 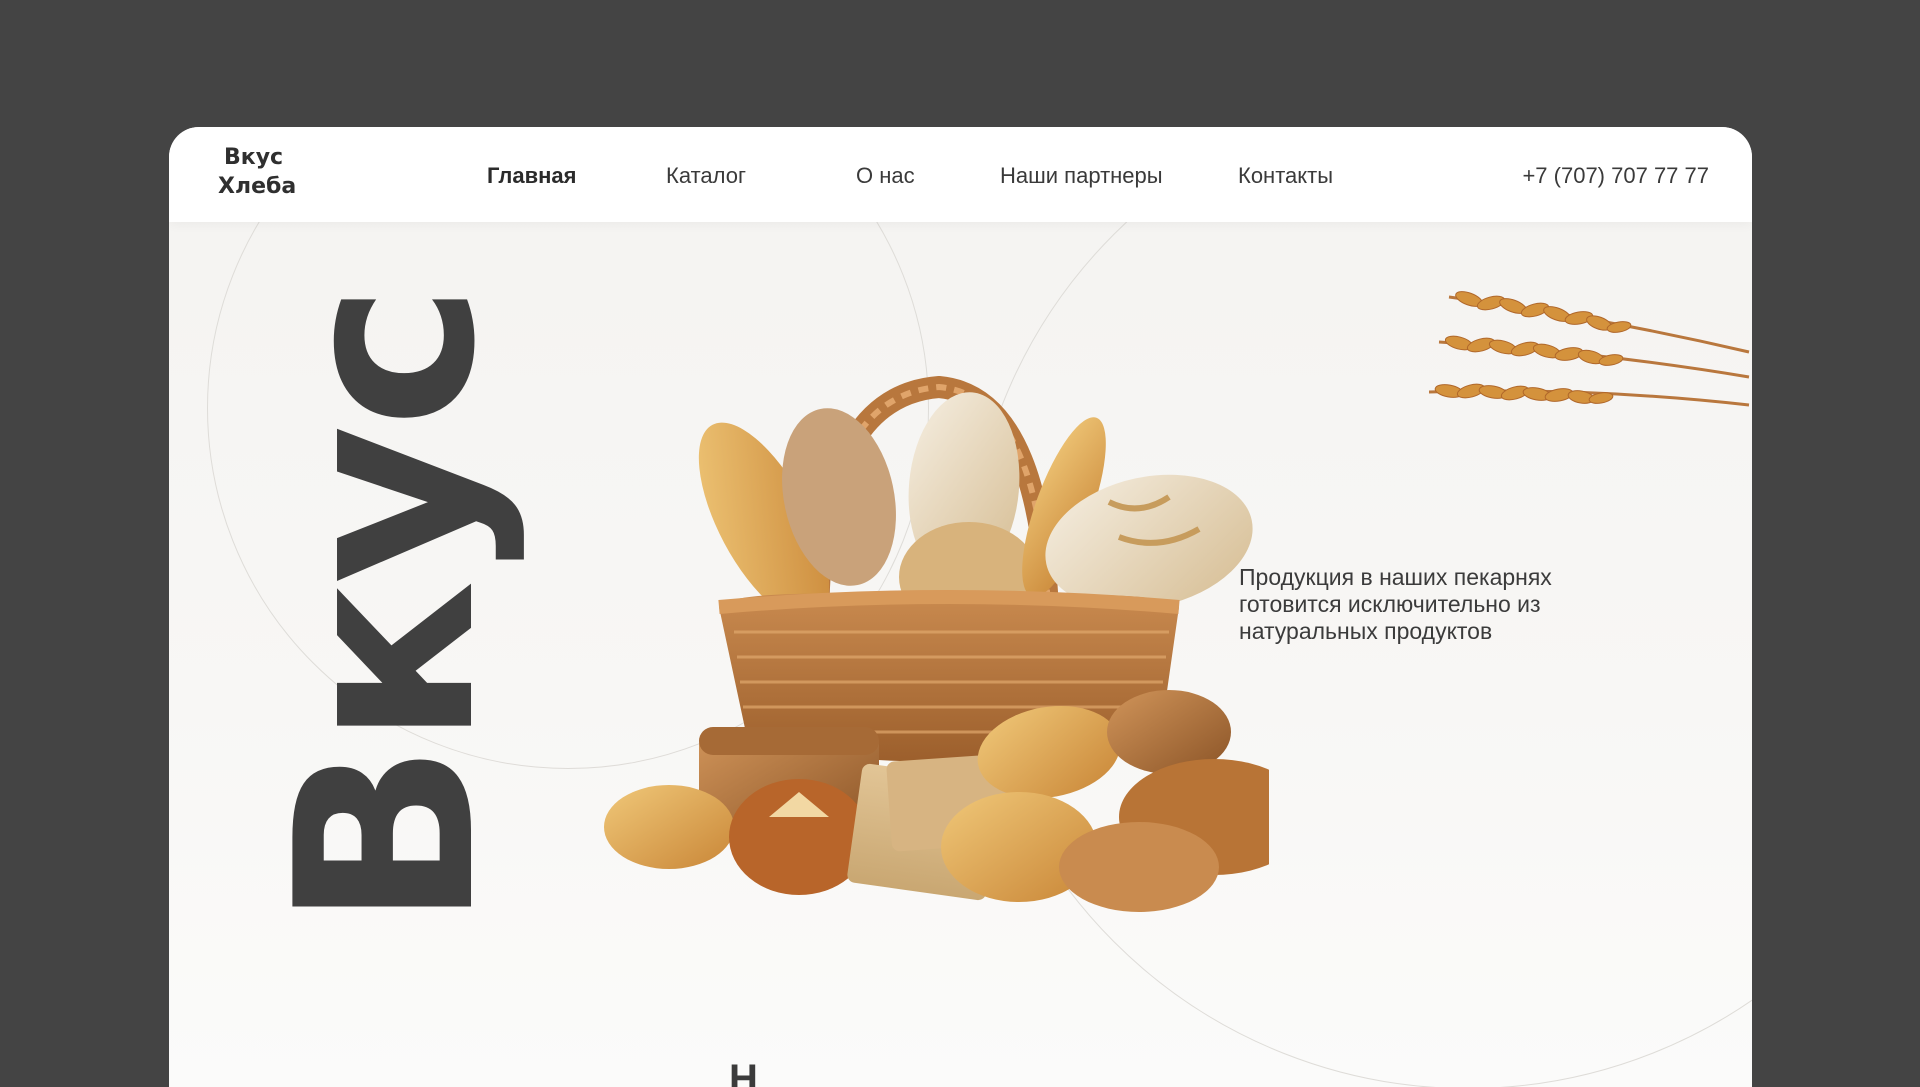 I want to click on next-section-heading: Н, so click(x=743, y=1072).